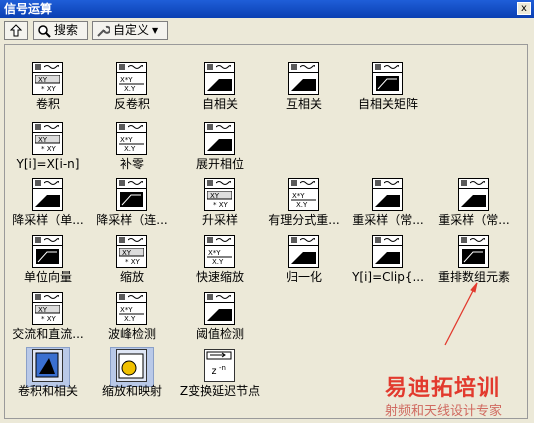 The image size is (534, 423). I want to click on palette-item: X*Y X.Y 波峰检测, so click(132, 320).